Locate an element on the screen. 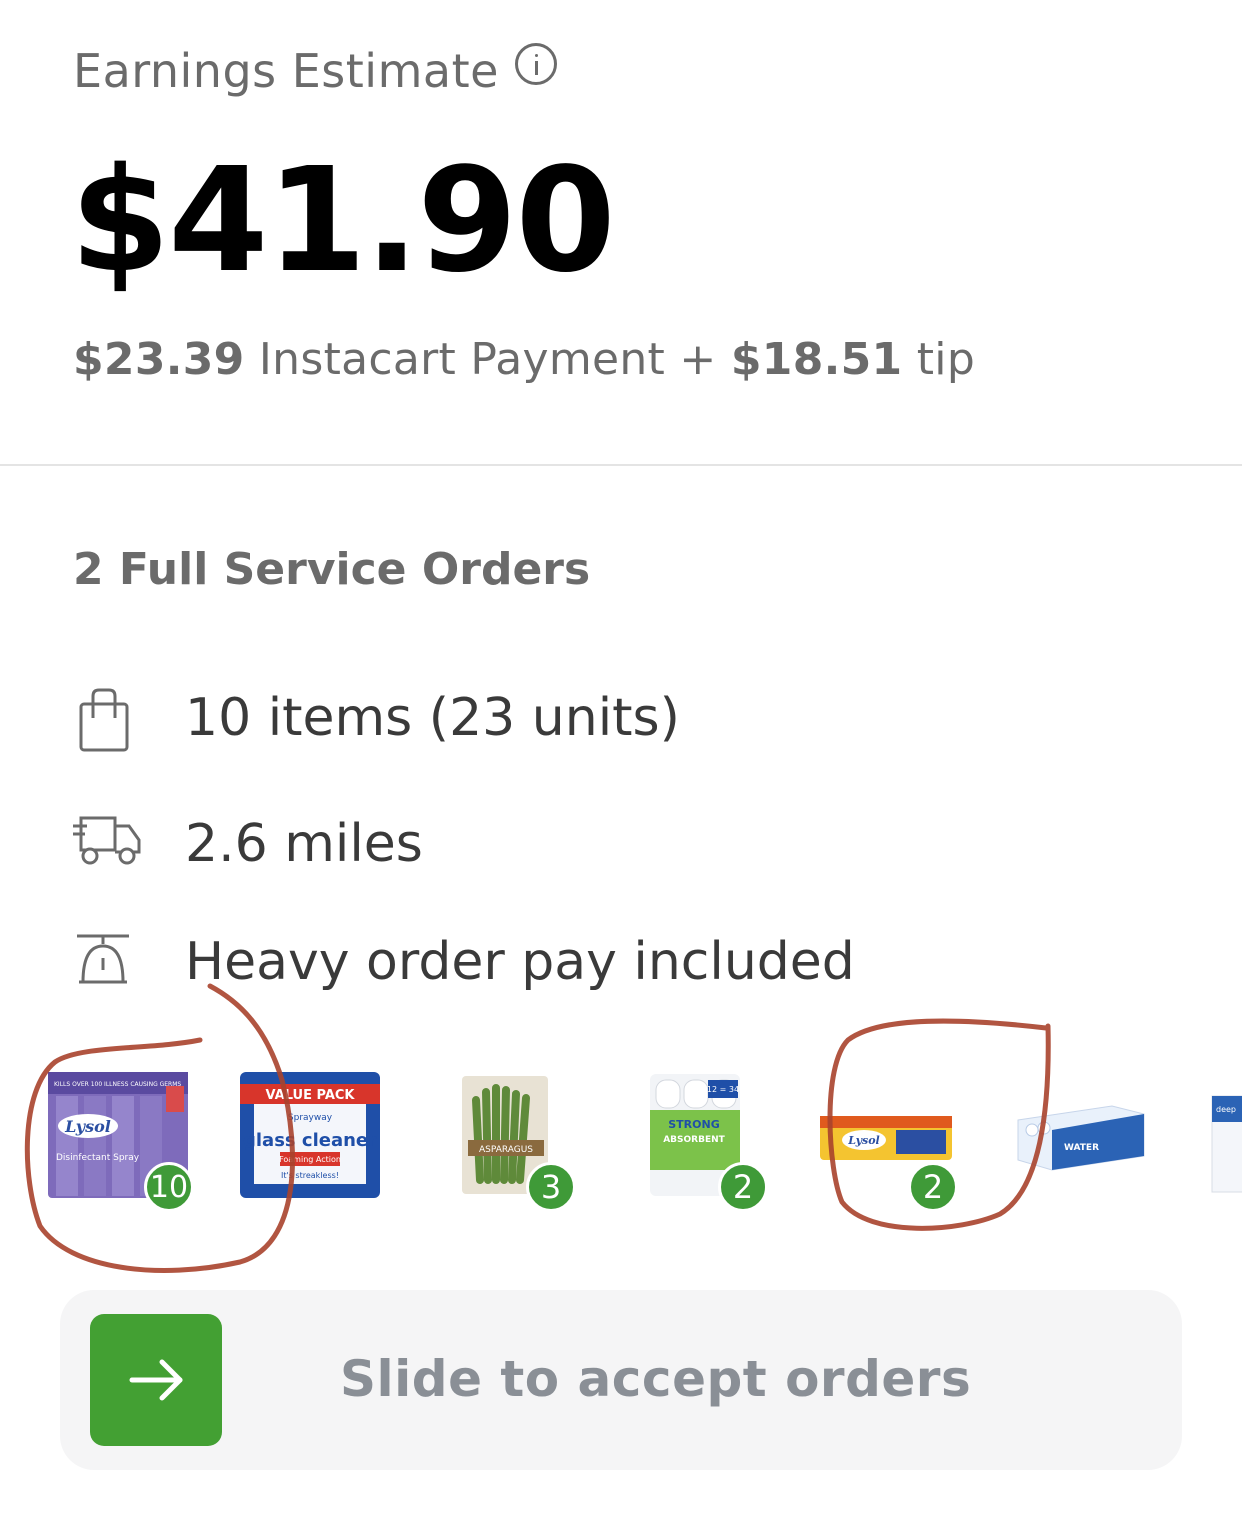 Image resolution: width=1242 pixels, height=1530 pixels. svg-text: It's streakless! is located at coordinates (310, 1175).